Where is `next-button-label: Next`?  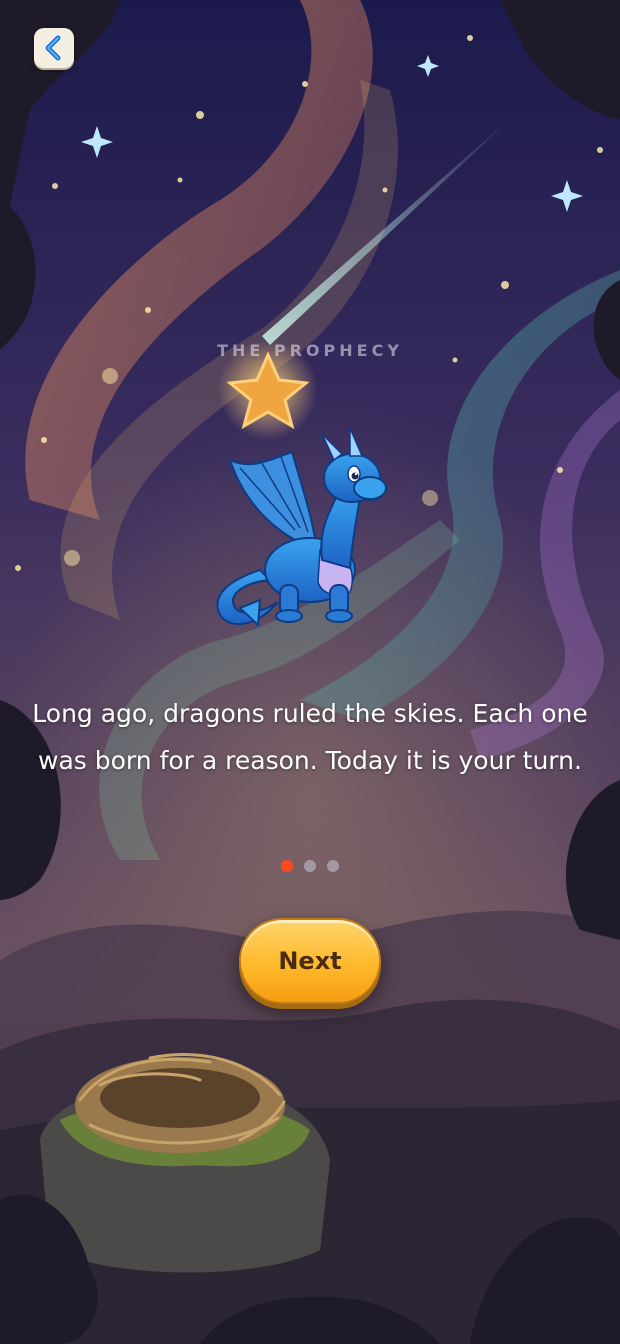
next-button-label: Next is located at coordinates (310, 961).